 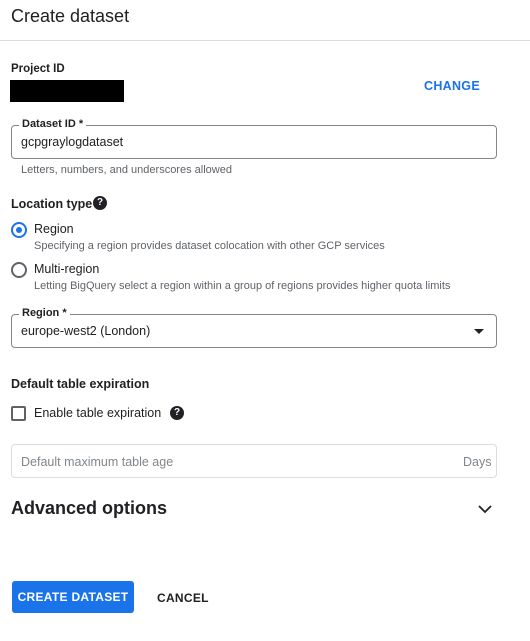 What do you see at coordinates (67, 91) in the screenshot?
I see `project-id-redacted-value` at bounding box center [67, 91].